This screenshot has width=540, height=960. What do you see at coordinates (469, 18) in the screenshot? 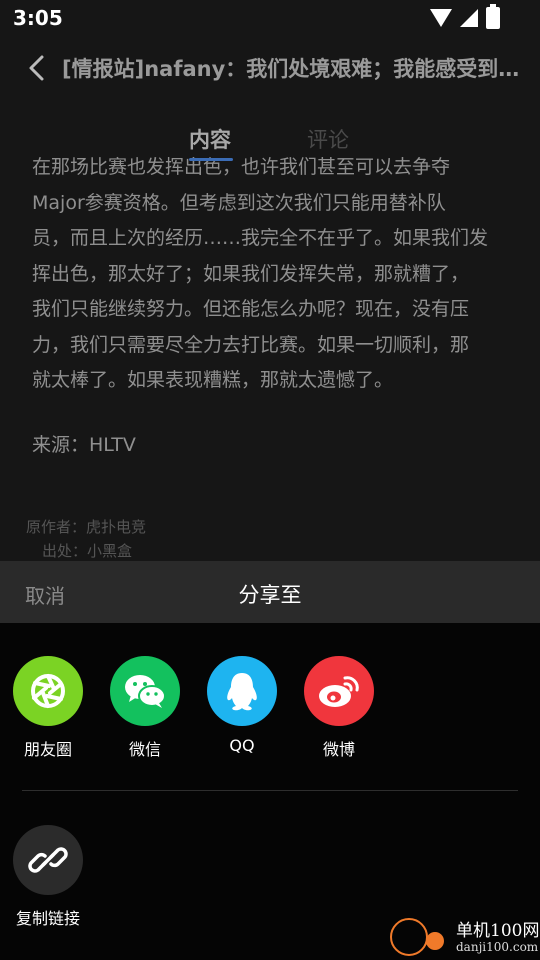
I see `signal-icon` at bounding box center [469, 18].